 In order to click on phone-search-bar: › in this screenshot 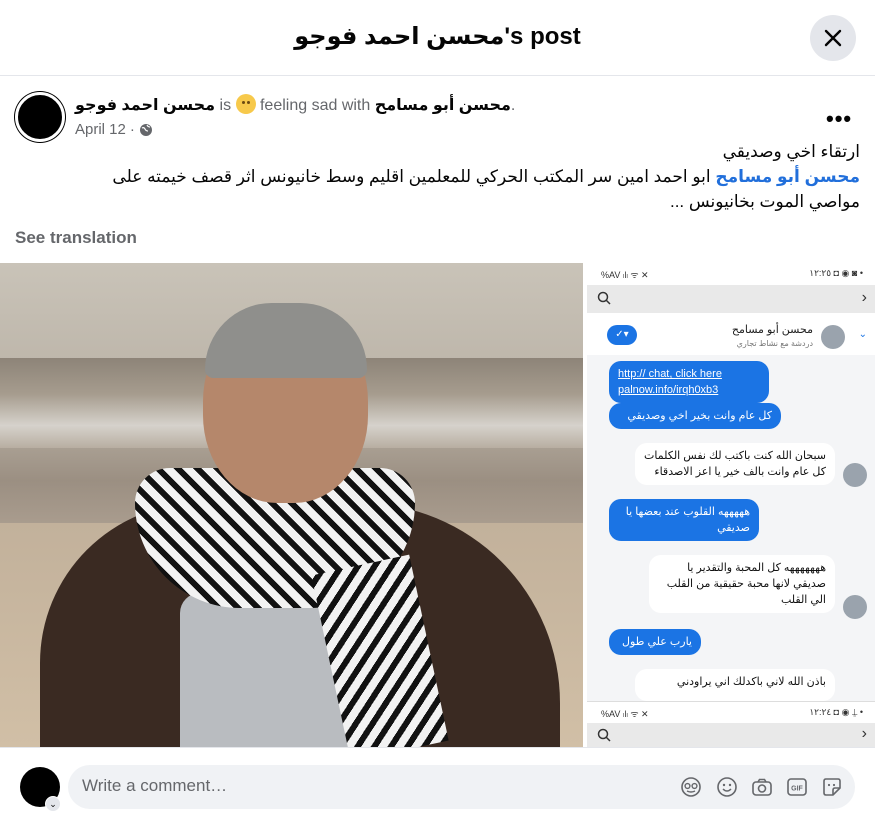, I will do `click(731, 299)`.